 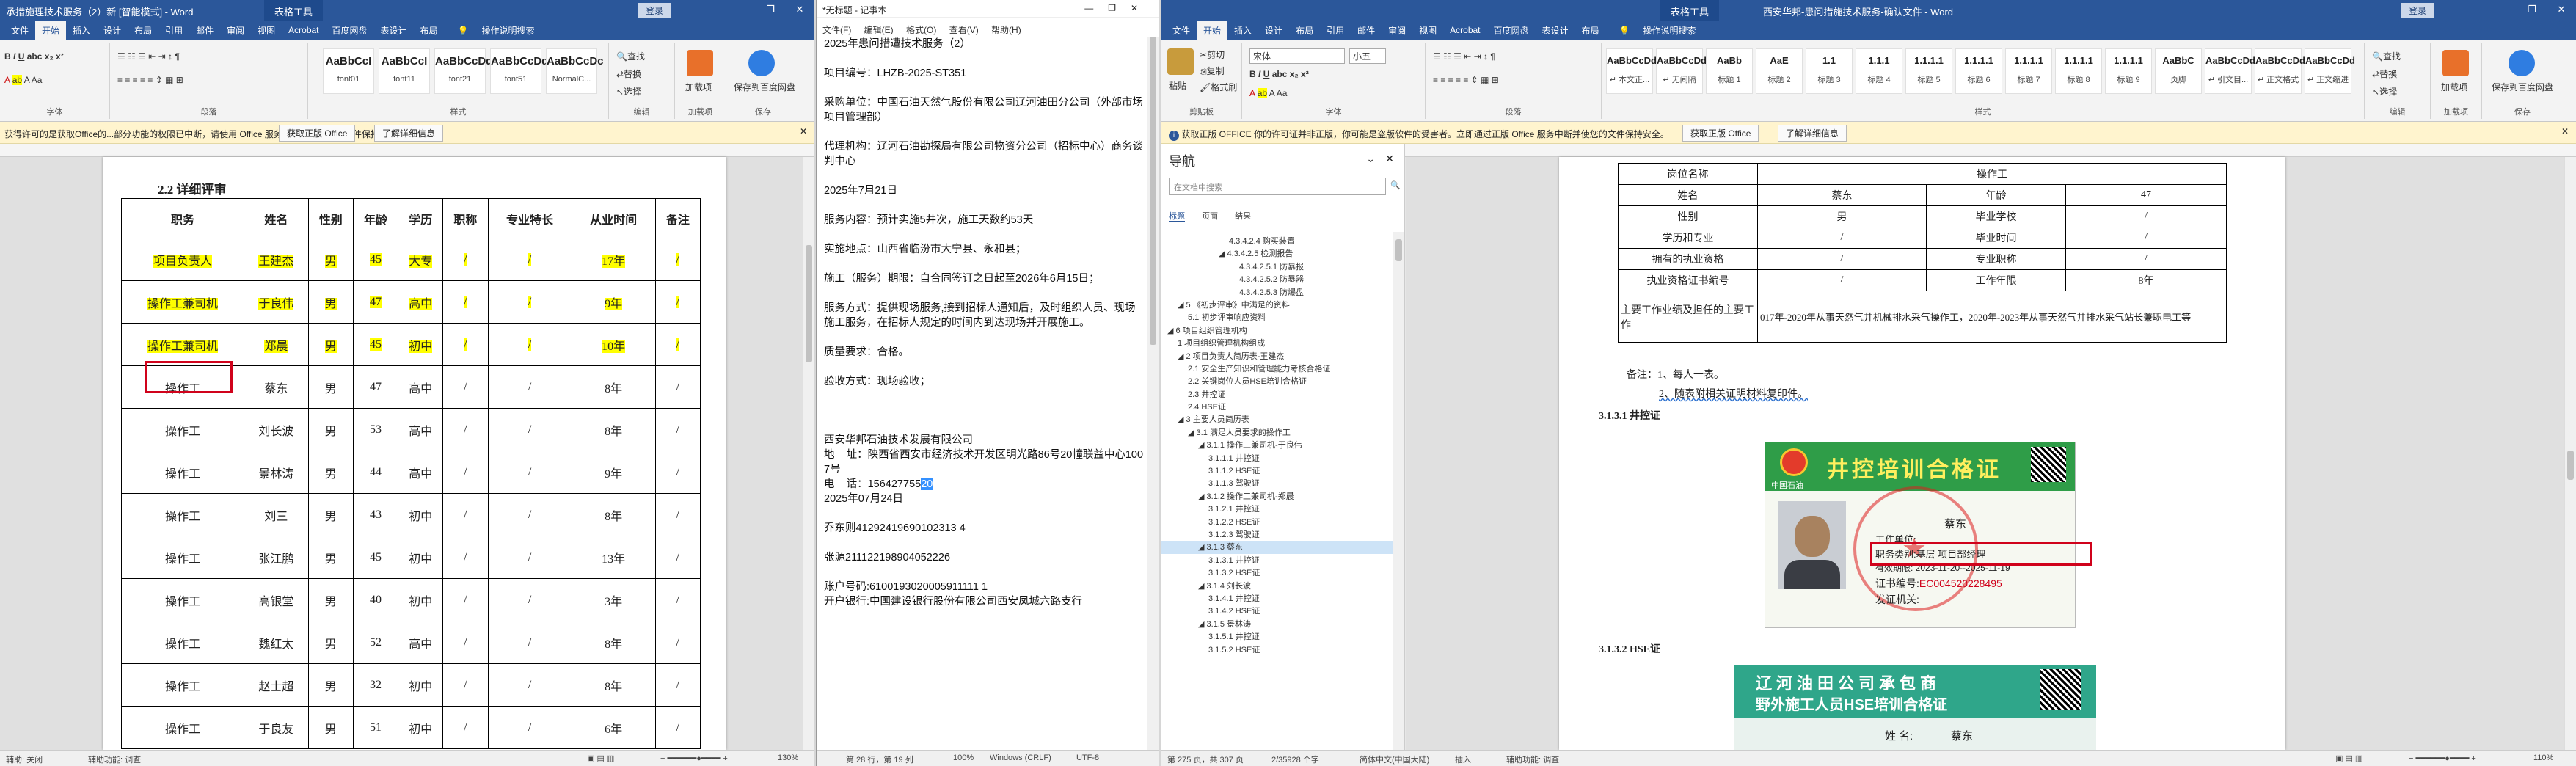 What do you see at coordinates (1277, 317) in the screenshot?
I see `nav-heading-item: 5.1 初步评审响应资料` at bounding box center [1277, 317].